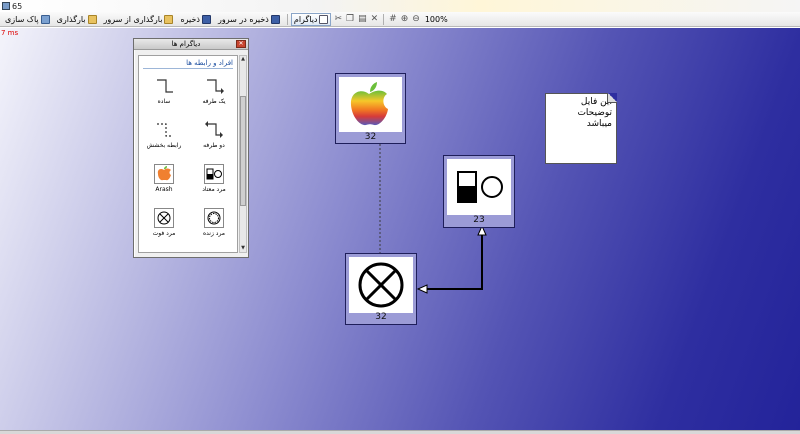  What do you see at coordinates (22, 19) in the screenshot?
I see `clean-label: پاک سازی` at bounding box center [22, 19].